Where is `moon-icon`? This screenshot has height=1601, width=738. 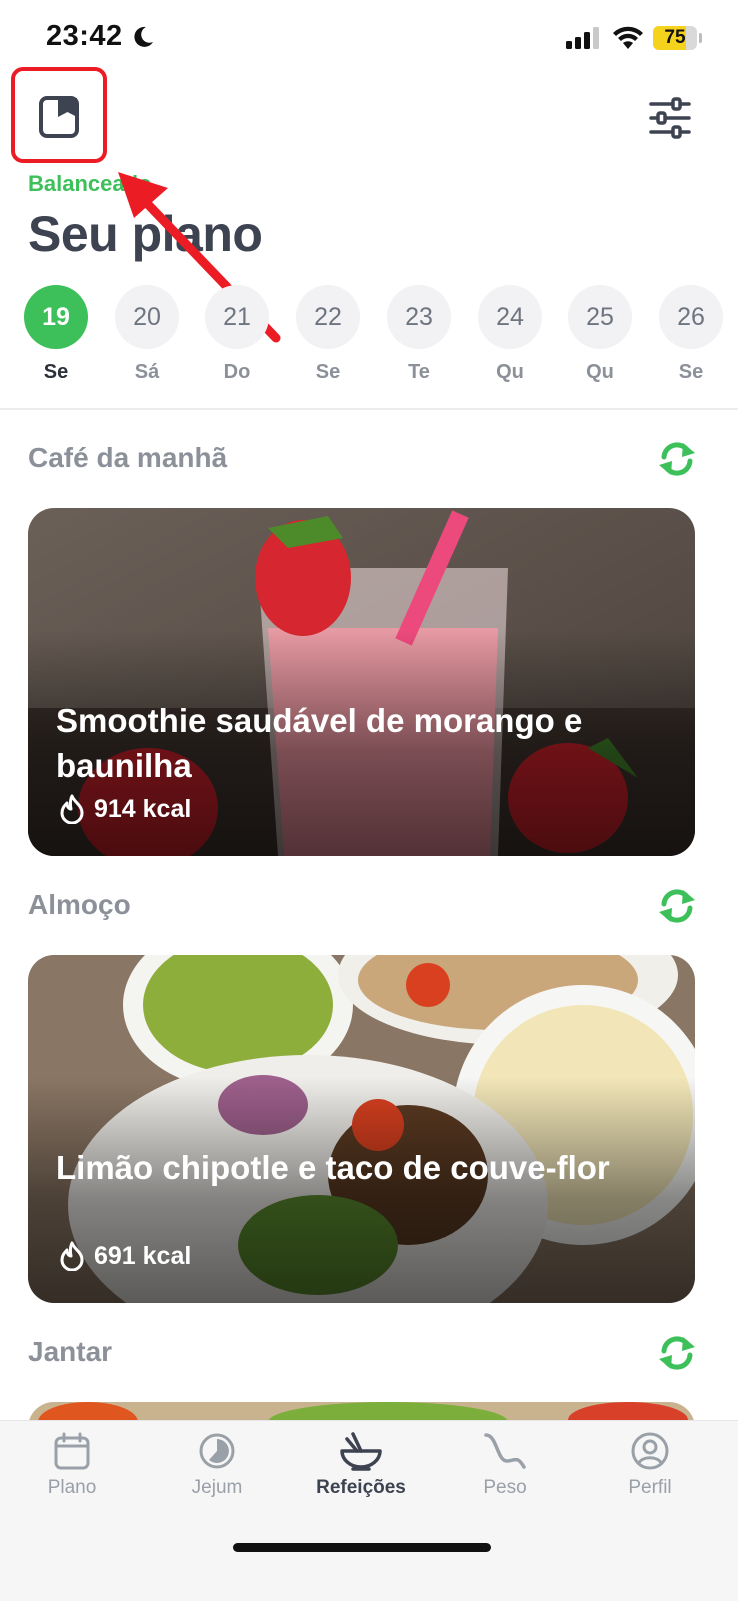 moon-icon is located at coordinates (143, 36).